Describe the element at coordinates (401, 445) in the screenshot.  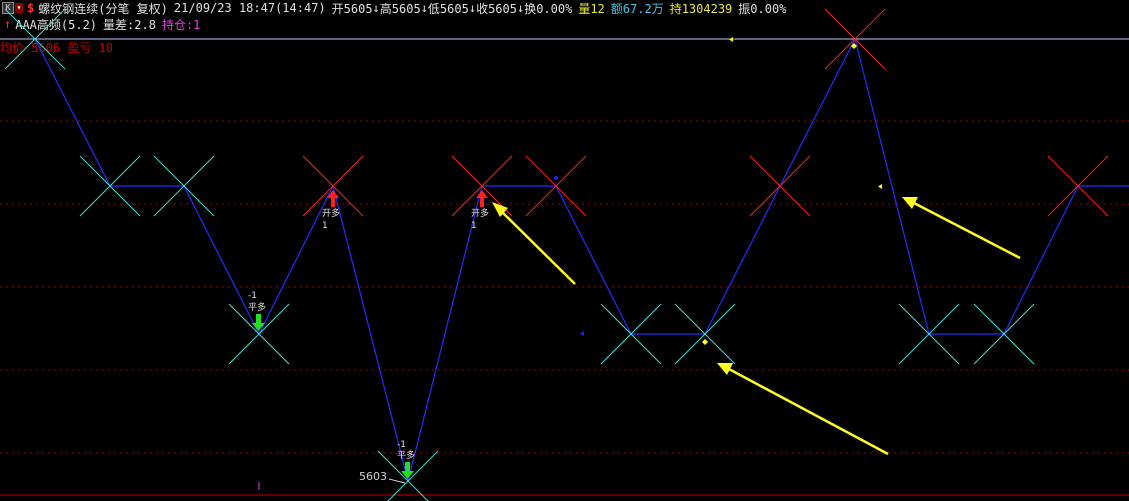
I see `marker-3-line1: -1` at that location.